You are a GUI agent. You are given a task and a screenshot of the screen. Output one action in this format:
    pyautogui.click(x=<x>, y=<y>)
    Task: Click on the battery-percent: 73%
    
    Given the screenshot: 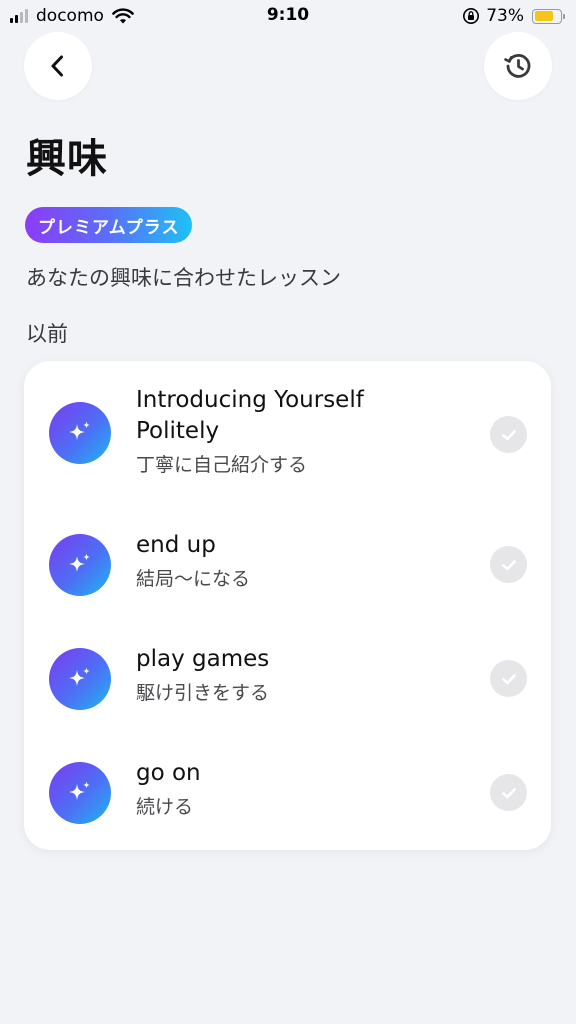 What is the action you would take?
    pyautogui.click(x=505, y=16)
    